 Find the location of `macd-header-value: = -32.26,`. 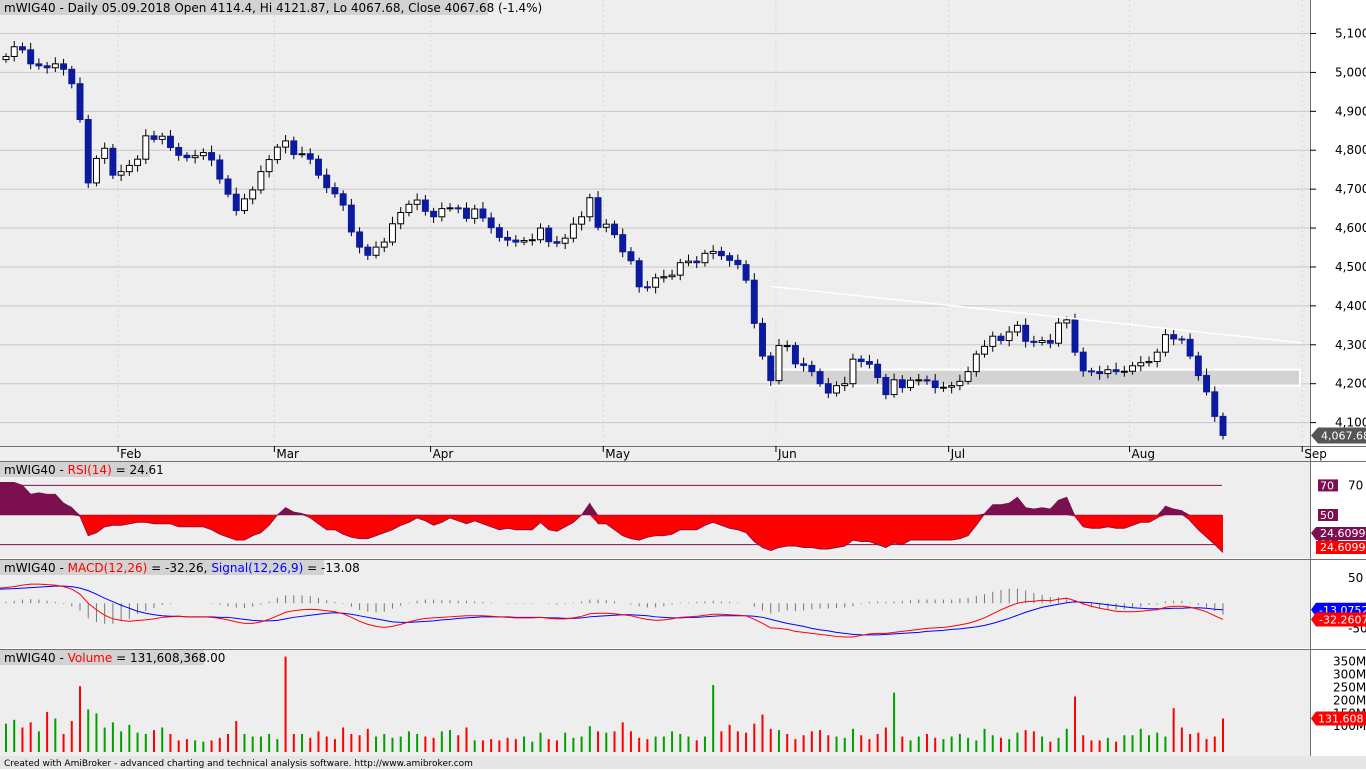

macd-header-value: = -32.26, is located at coordinates (179, 568).